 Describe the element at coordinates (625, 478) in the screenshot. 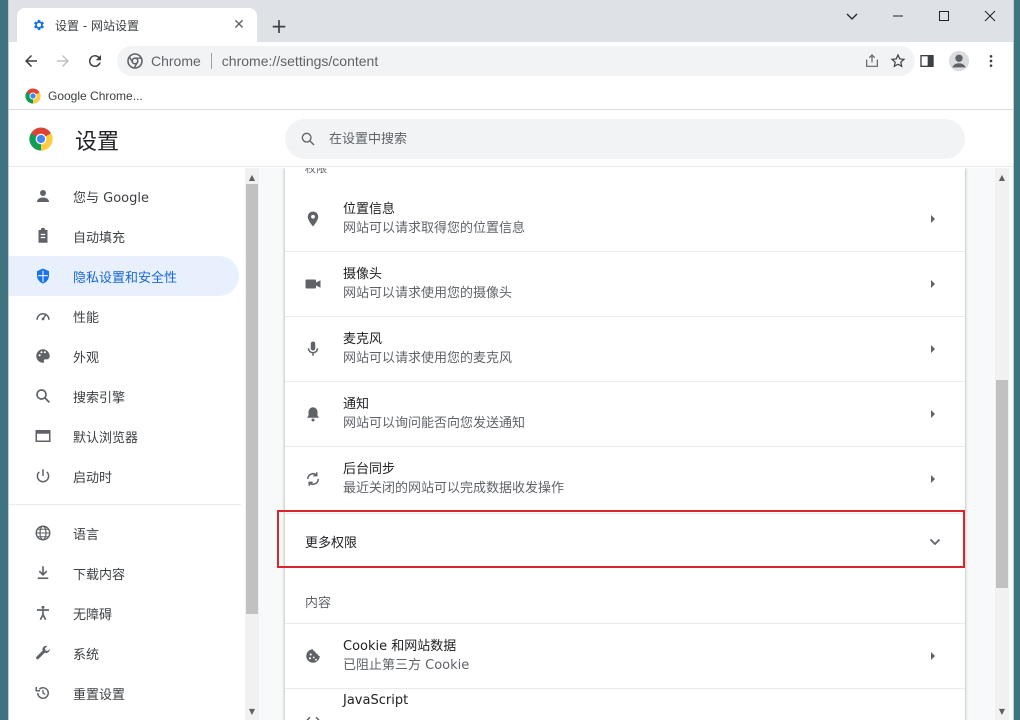

I see `permission-row-background-sync: 后台同步 最近关闭的网站可以完成数据收发操作` at that location.